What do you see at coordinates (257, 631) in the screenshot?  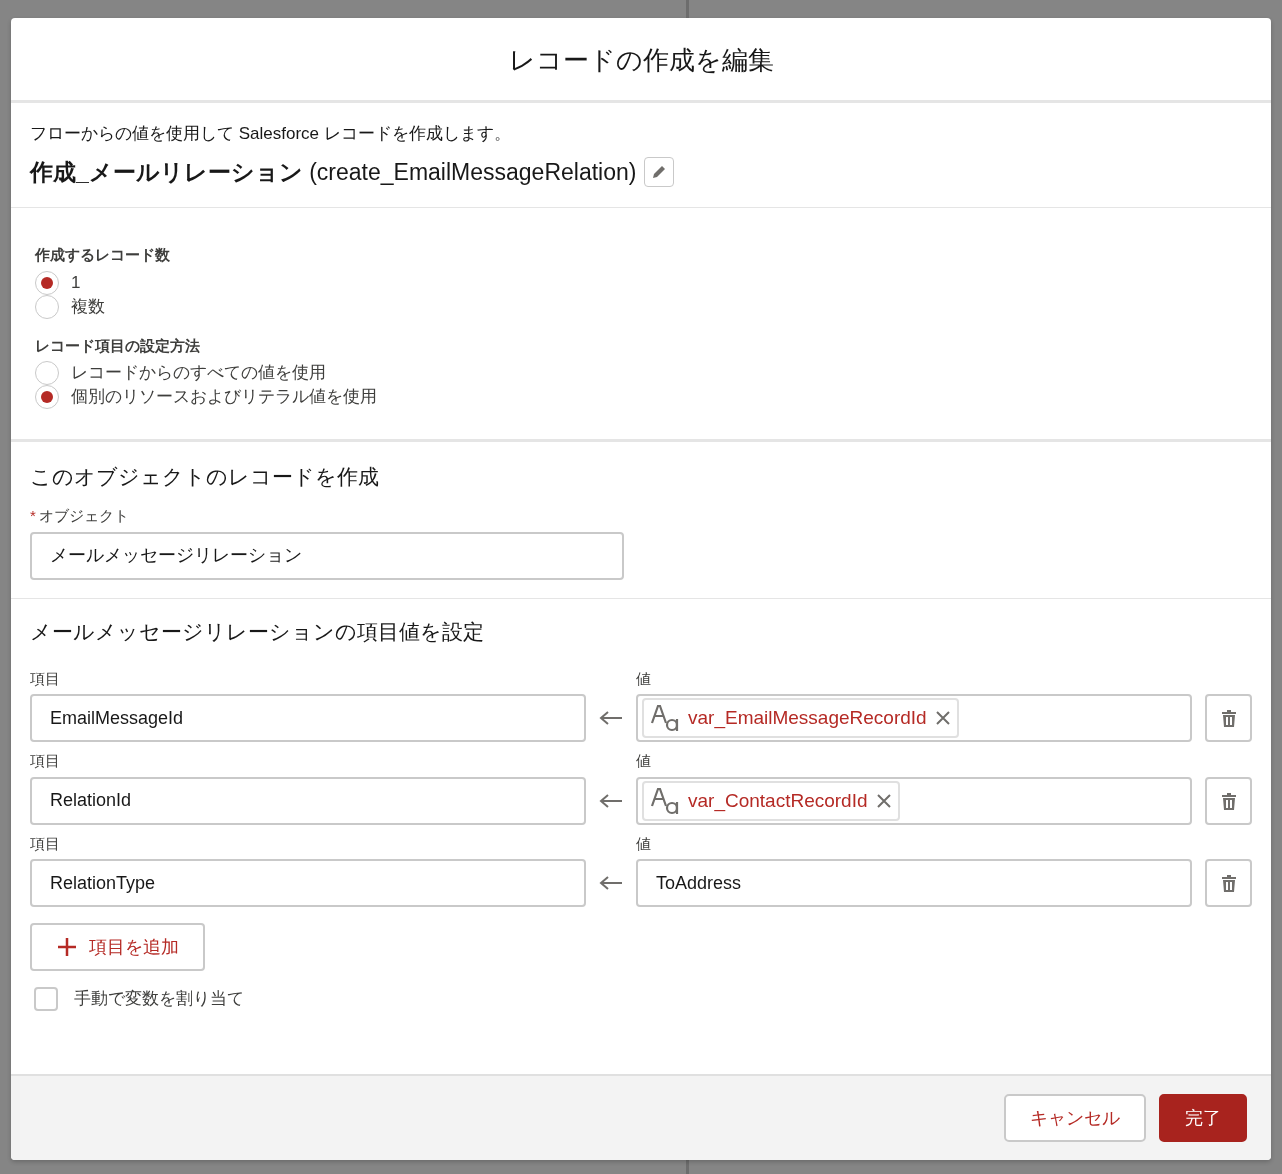 I see `section-heading: メールメッセージリレーションの項目値を設定` at bounding box center [257, 631].